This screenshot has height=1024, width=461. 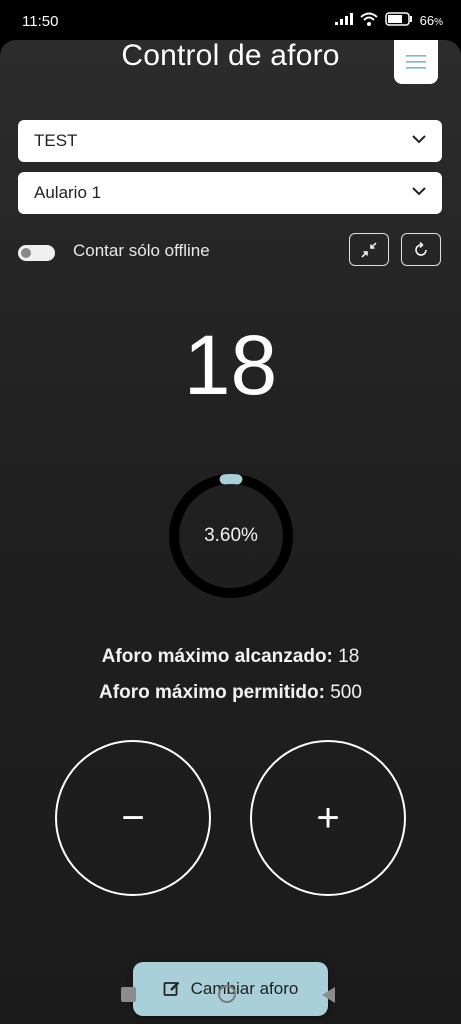 I want to click on status-bar: 11:50 66%, so click(x=230, y=20).